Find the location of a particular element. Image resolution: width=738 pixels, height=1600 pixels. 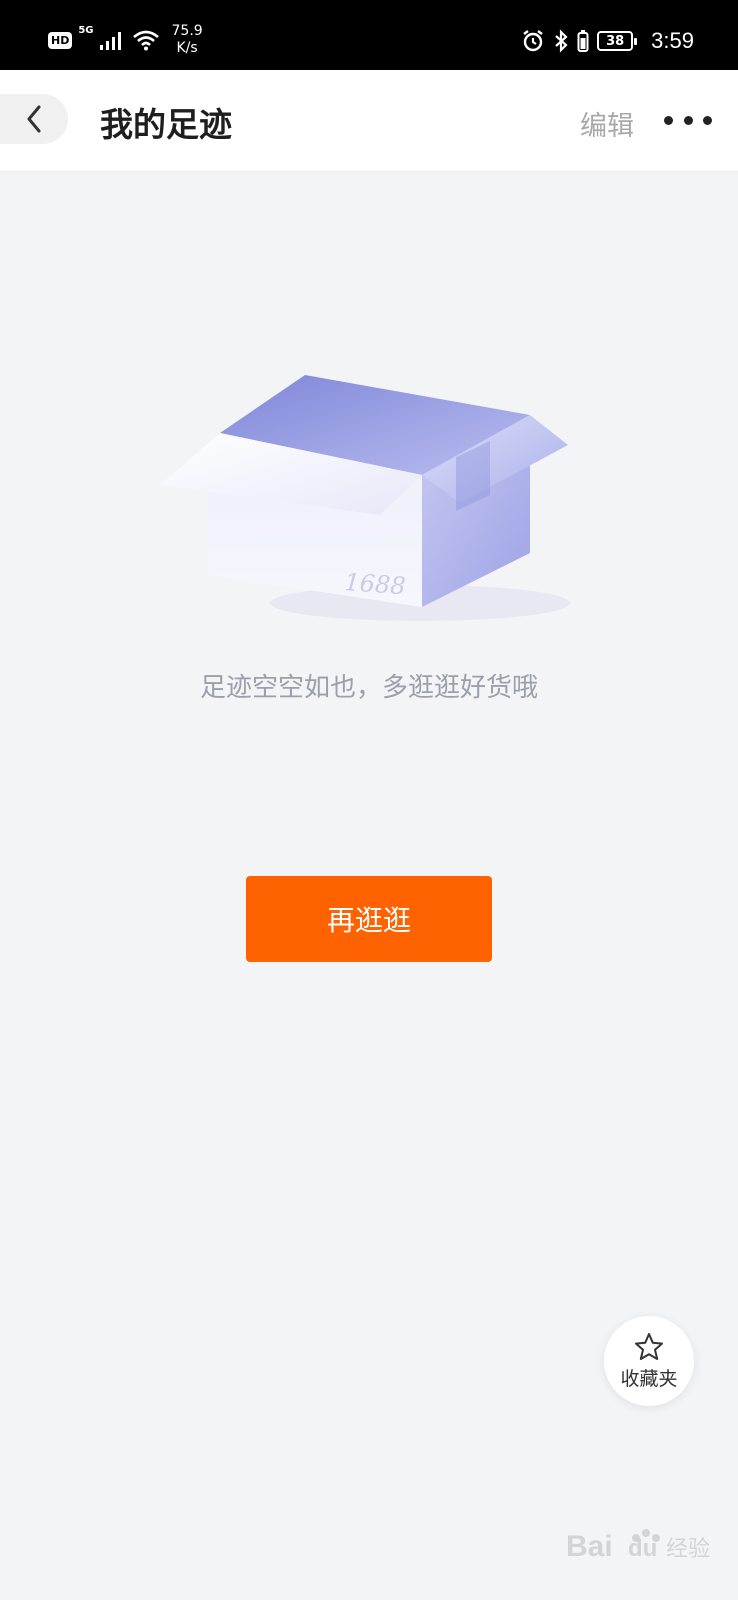

open-box-illustration: 1688 is located at coordinates (365, 498).